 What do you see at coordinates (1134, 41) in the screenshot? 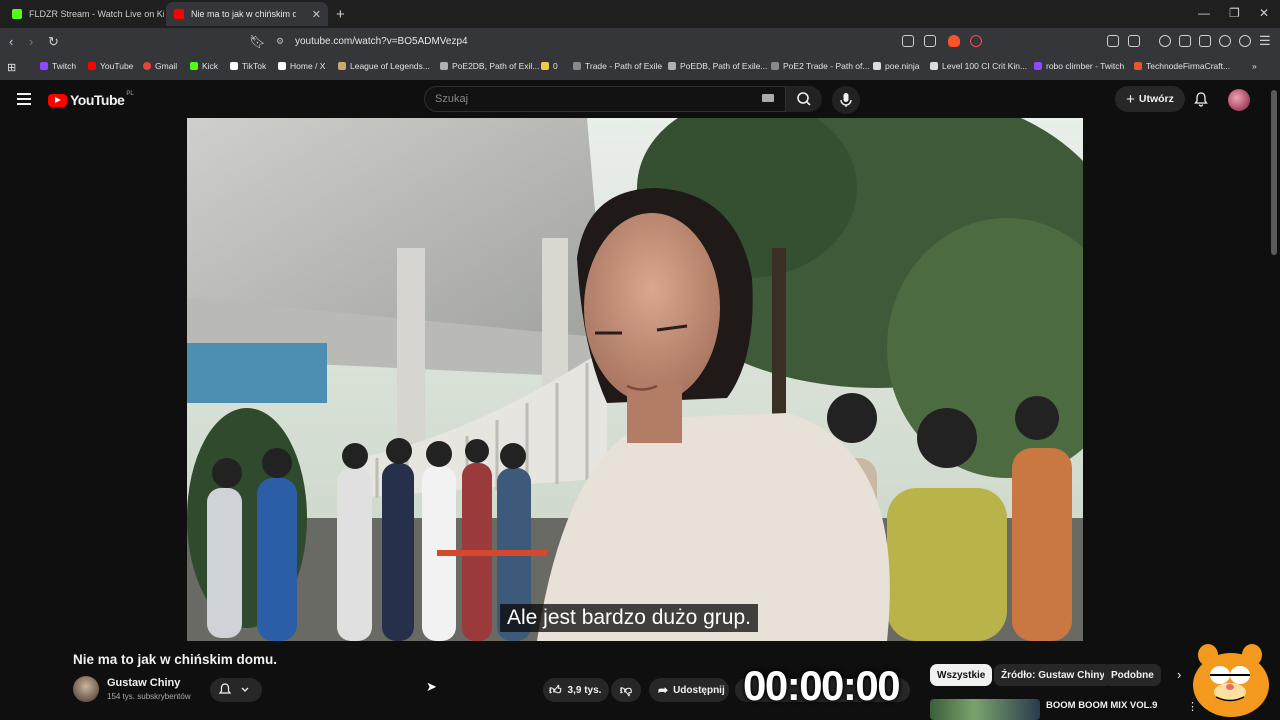
I see `screenshot-icon` at bounding box center [1134, 41].